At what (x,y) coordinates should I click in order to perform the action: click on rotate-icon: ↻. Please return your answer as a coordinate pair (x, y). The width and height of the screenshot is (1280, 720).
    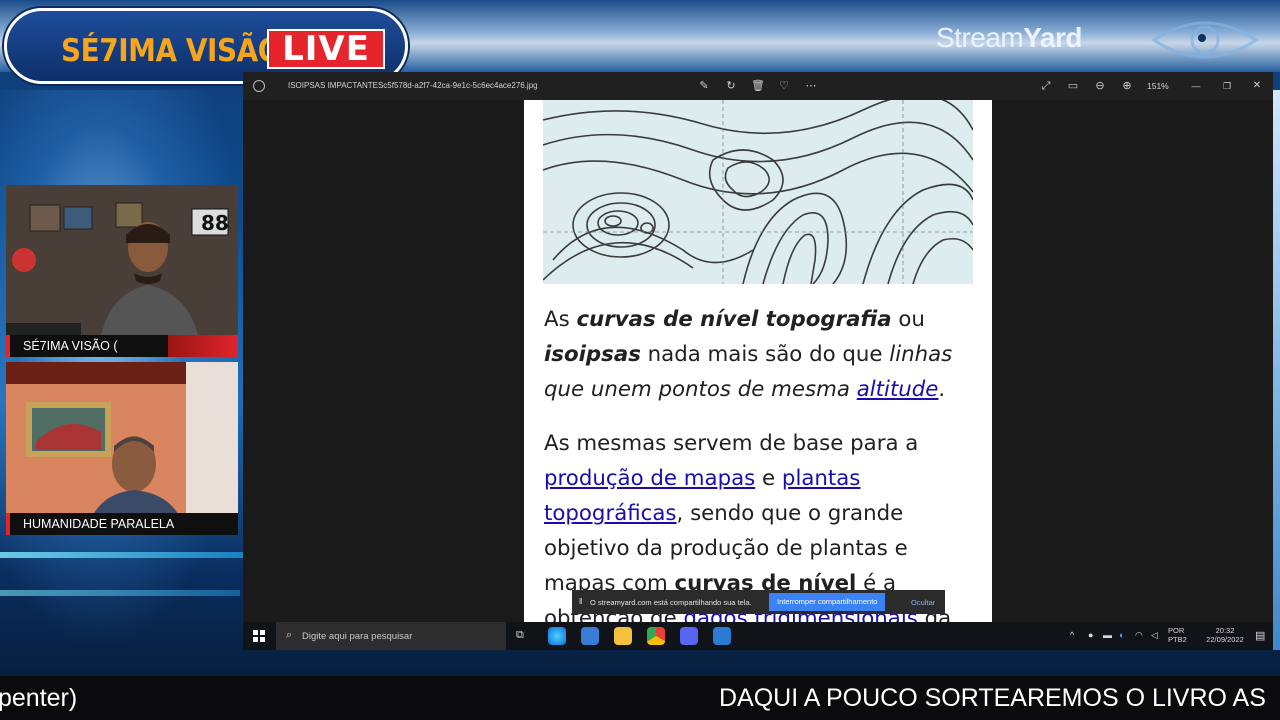
    Looking at the image, I should click on (731, 86).